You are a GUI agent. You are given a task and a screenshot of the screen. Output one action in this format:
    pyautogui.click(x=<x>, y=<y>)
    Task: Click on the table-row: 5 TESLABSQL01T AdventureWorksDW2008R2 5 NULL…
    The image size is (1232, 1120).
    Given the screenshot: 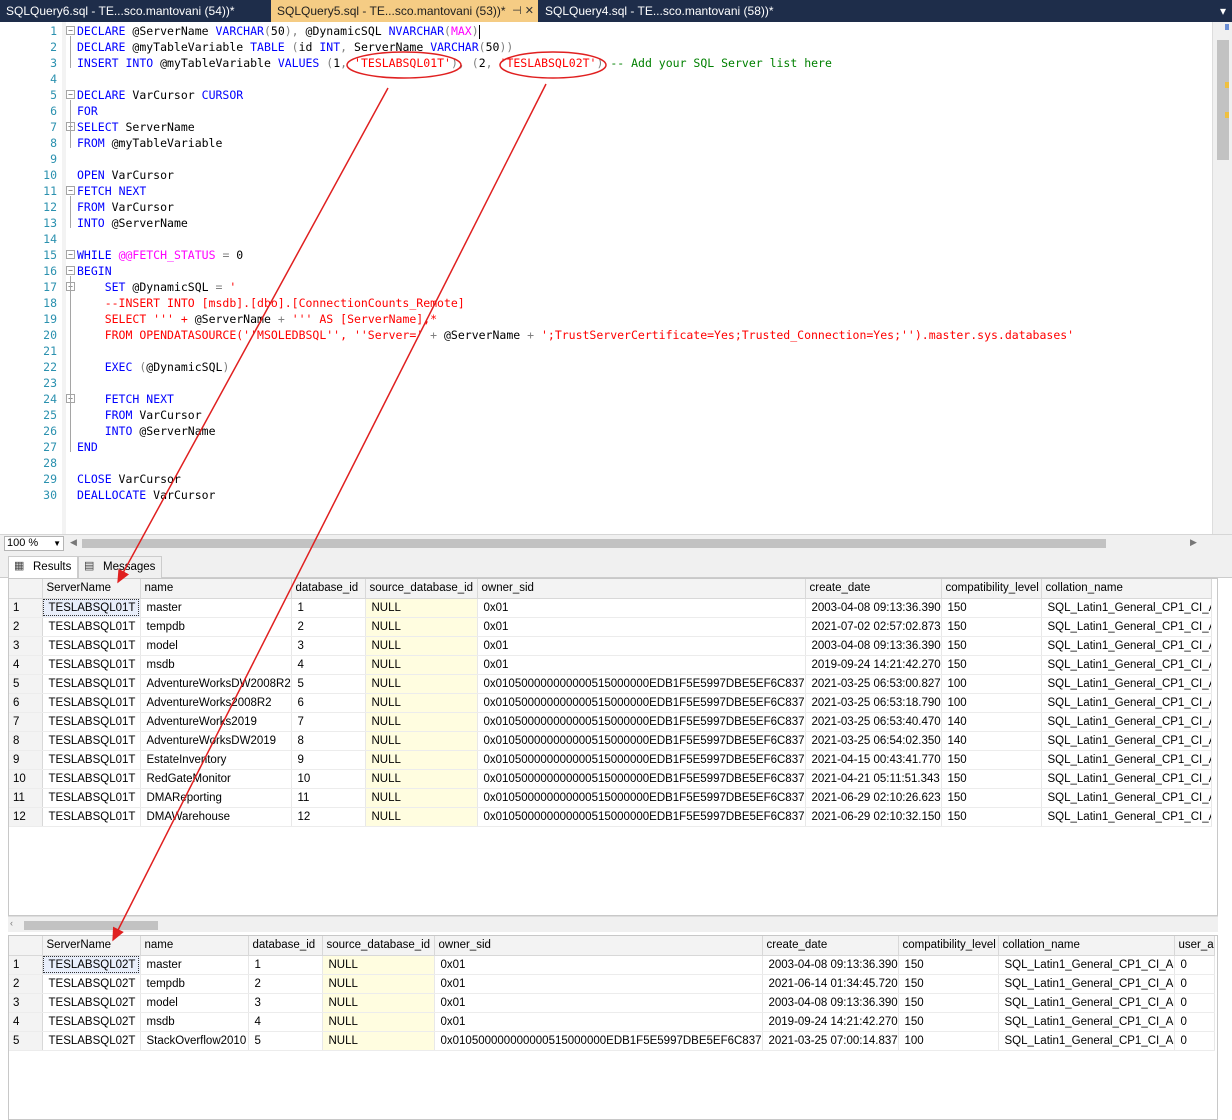 What is the action you would take?
    pyautogui.click(x=610, y=684)
    